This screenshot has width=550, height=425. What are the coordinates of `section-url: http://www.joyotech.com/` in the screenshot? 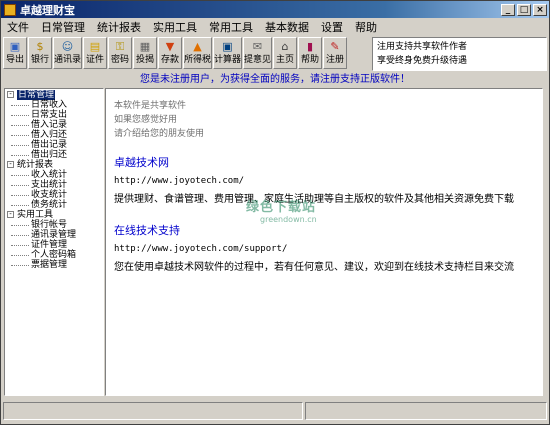 It's located at (324, 181).